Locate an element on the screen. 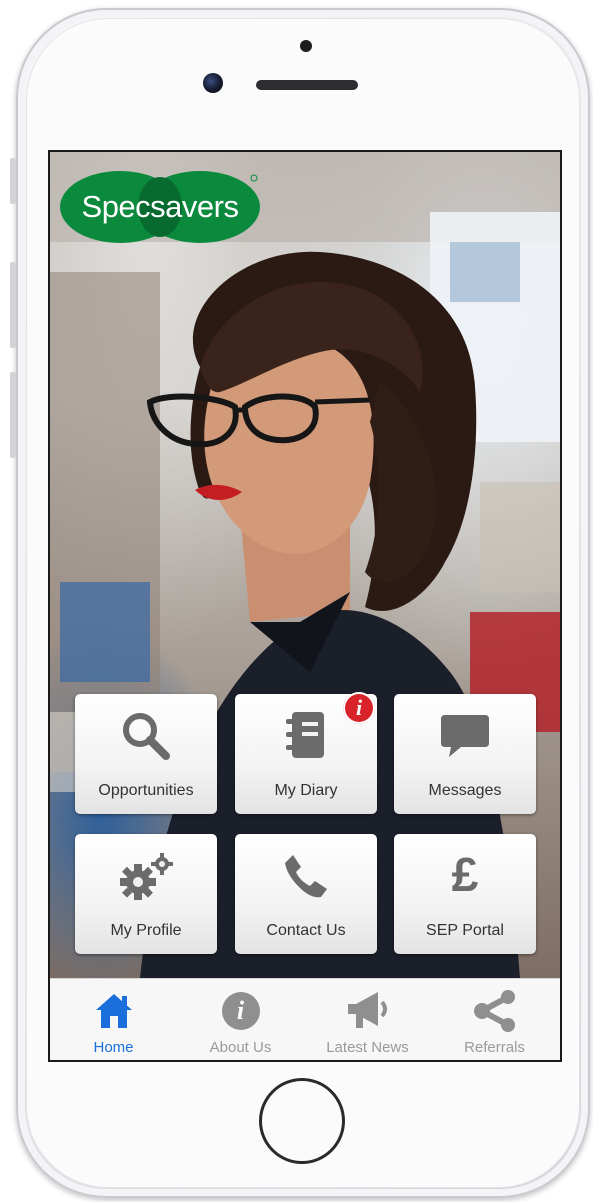  tile-my-profile: My Profile is located at coordinates (146, 894).